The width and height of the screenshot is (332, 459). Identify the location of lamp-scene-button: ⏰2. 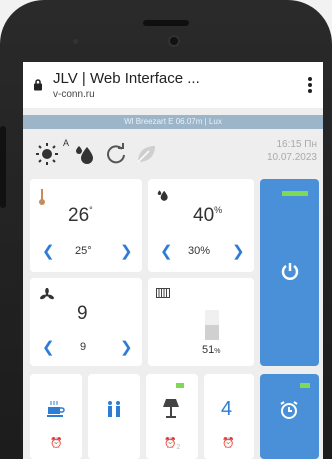
(172, 416).